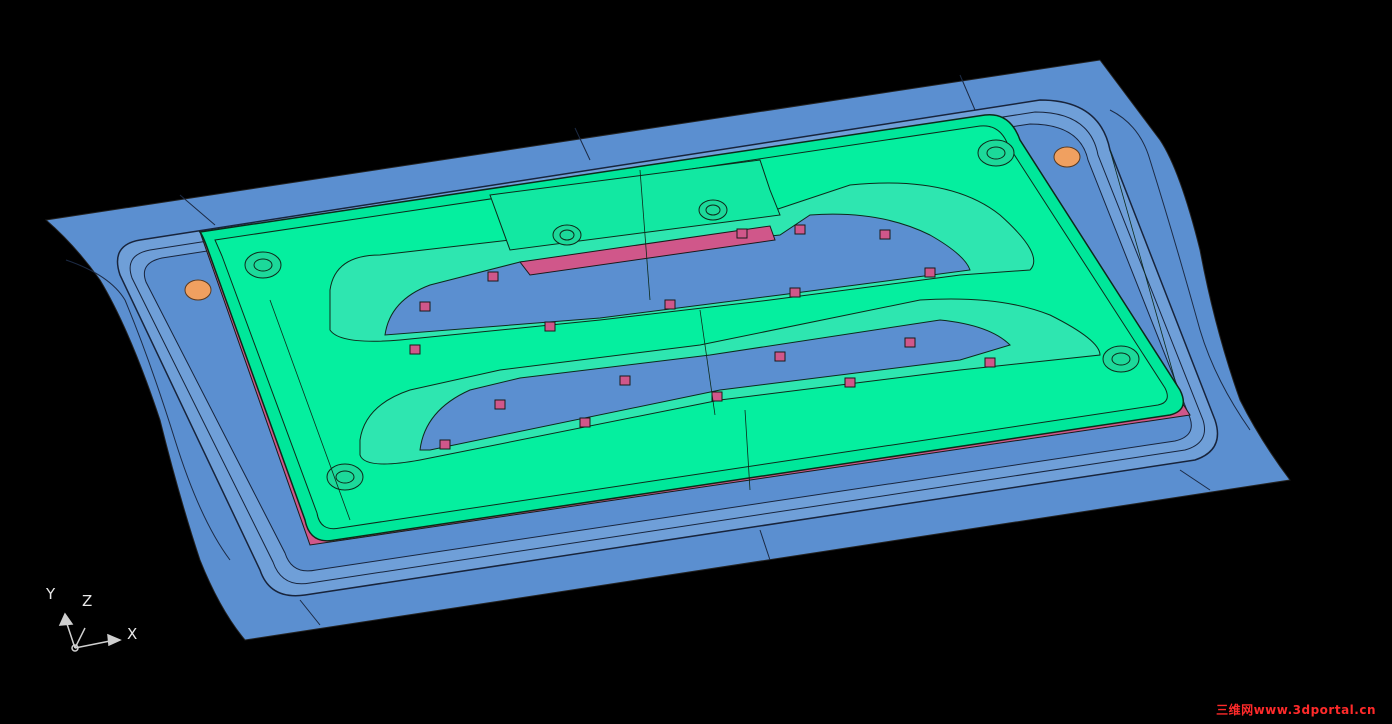 This screenshot has width=1392, height=724. Describe the element at coordinates (132, 634) in the screenshot. I see `axis-x-label: X` at that location.